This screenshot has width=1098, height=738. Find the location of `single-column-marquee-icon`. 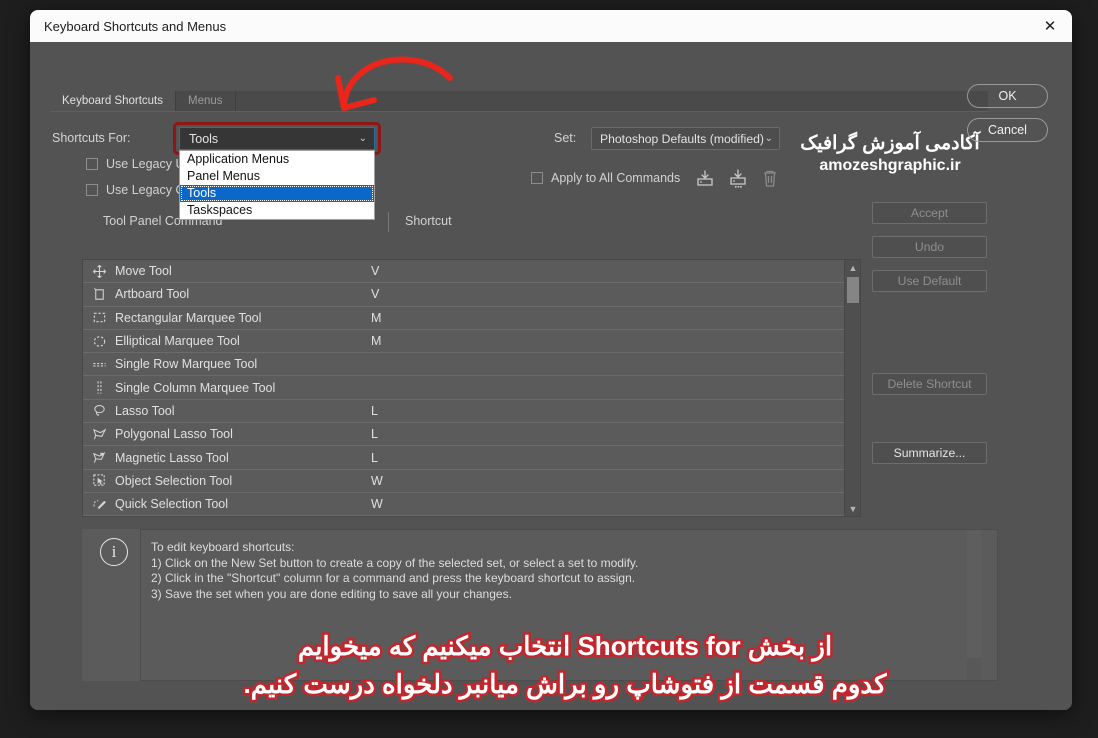

single-column-marquee-icon is located at coordinates (99, 387).